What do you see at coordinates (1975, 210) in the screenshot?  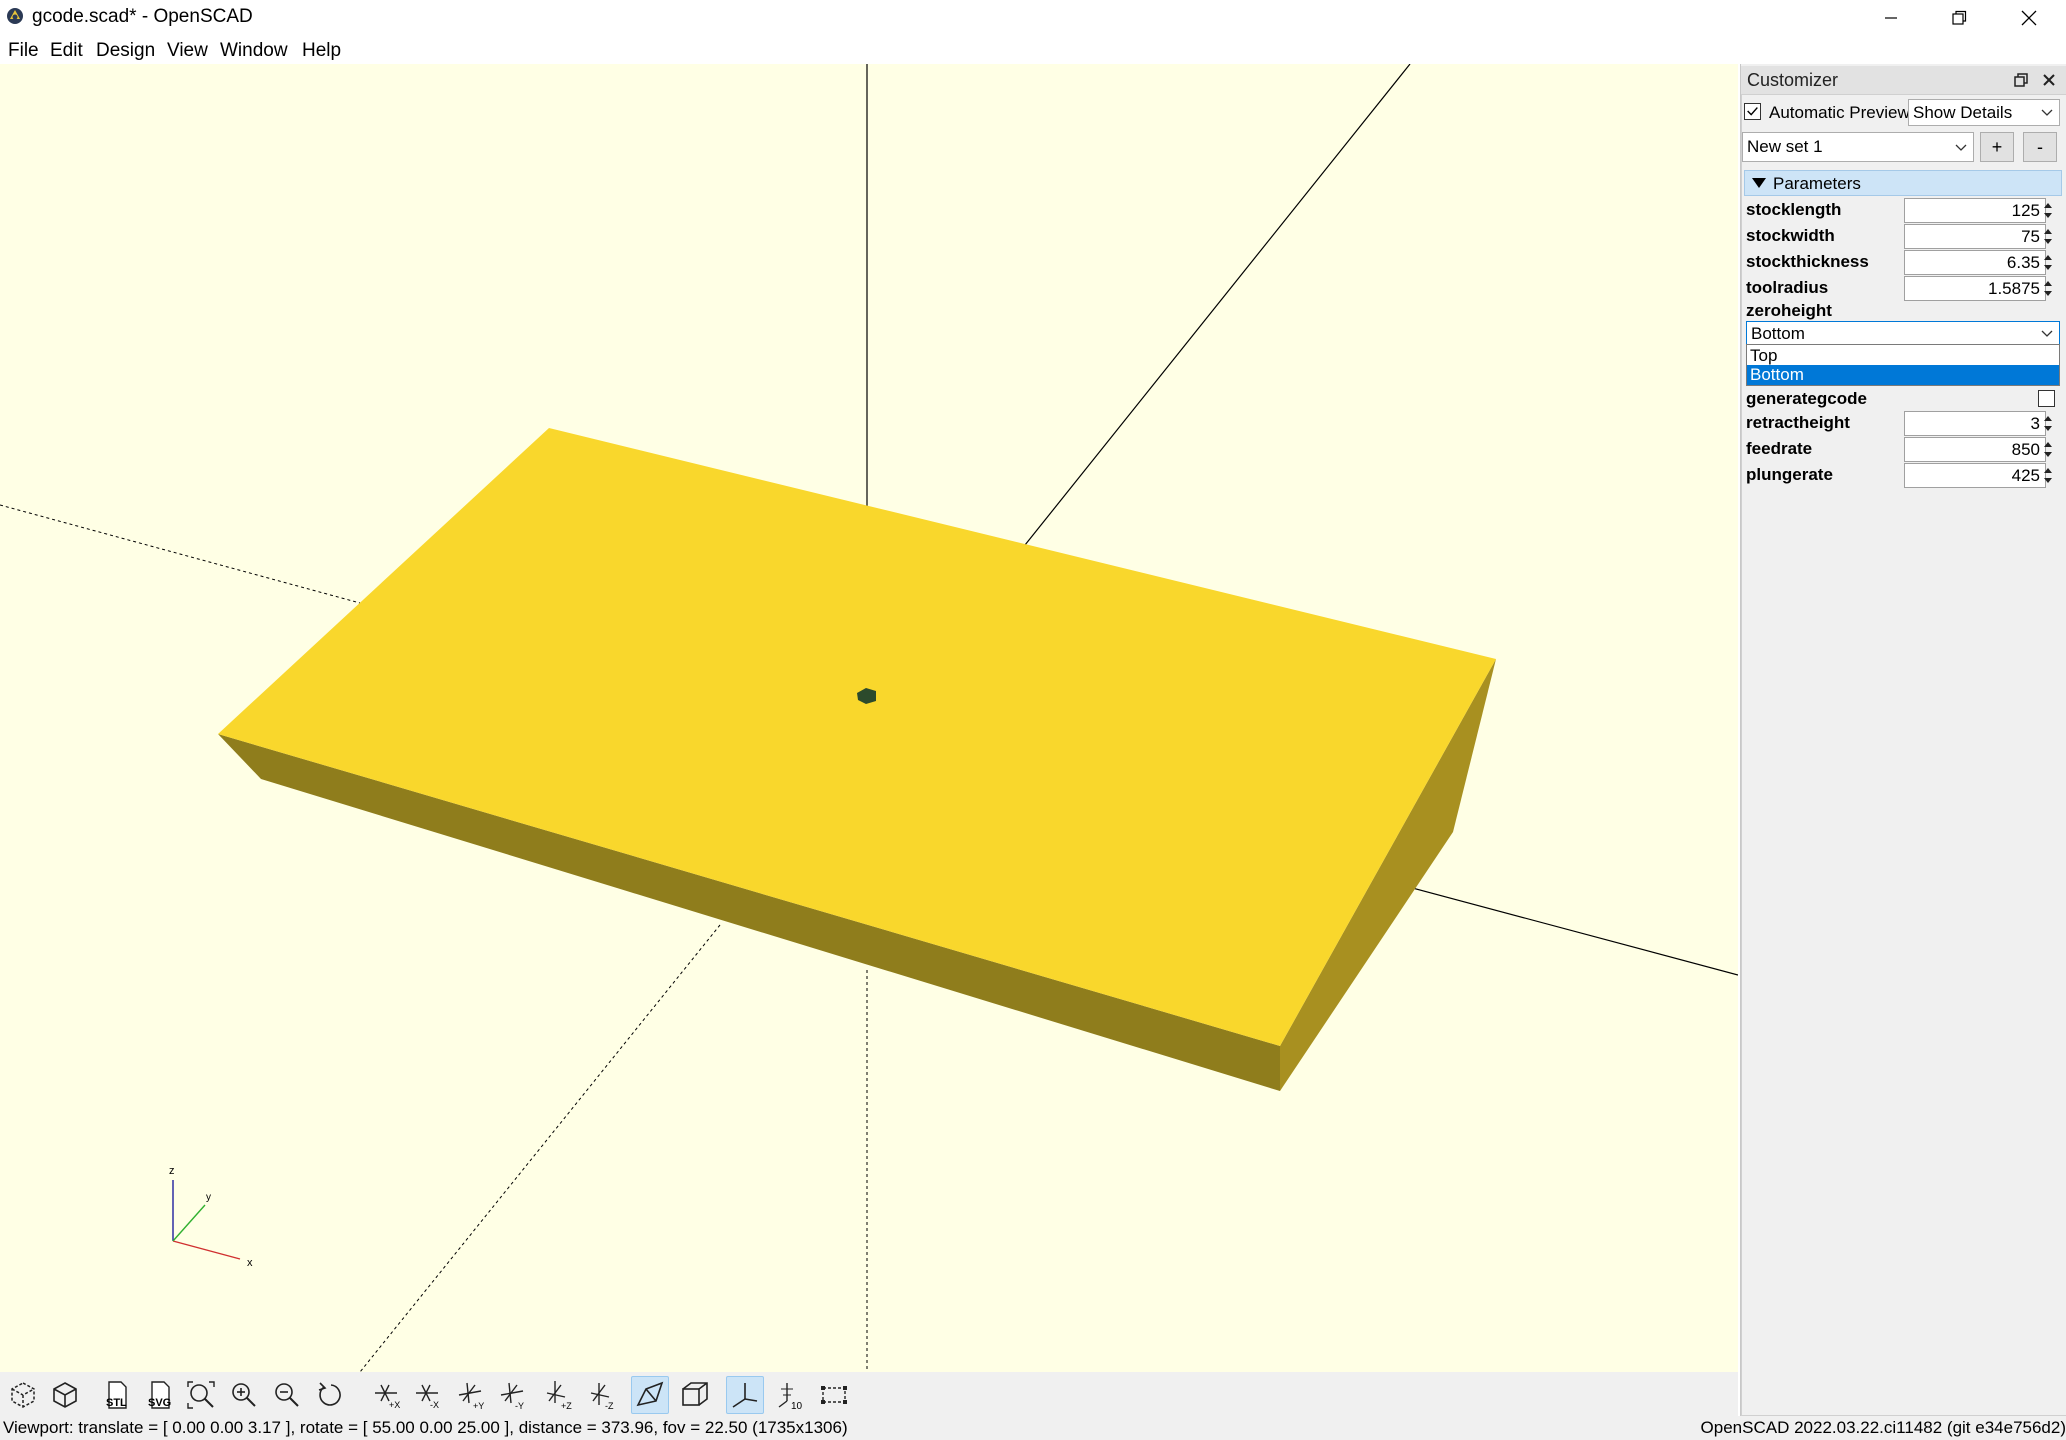 I see `param-stocklength-input: 125` at bounding box center [1975, 210].